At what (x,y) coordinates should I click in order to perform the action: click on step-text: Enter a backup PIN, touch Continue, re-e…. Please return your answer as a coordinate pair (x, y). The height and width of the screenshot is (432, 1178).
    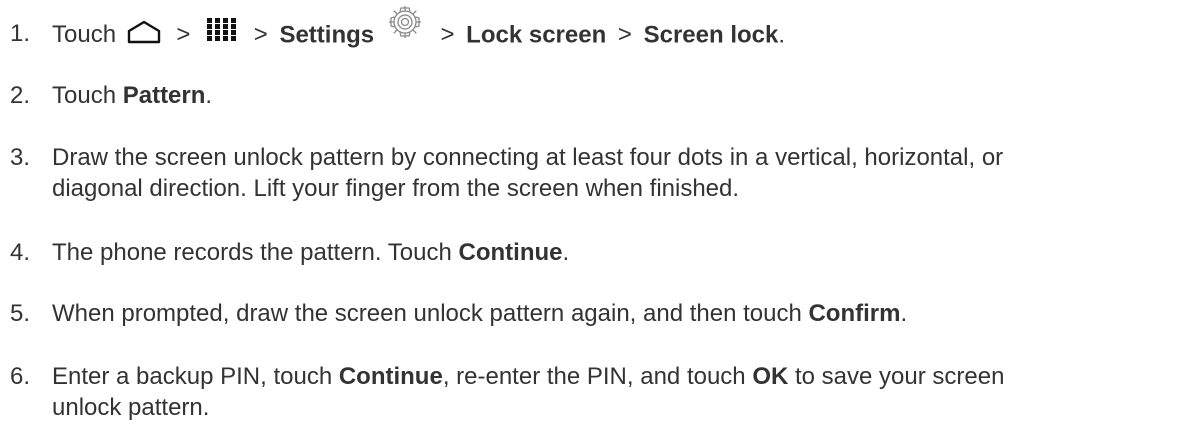
    Looking at the image, I should click on (611, 392).